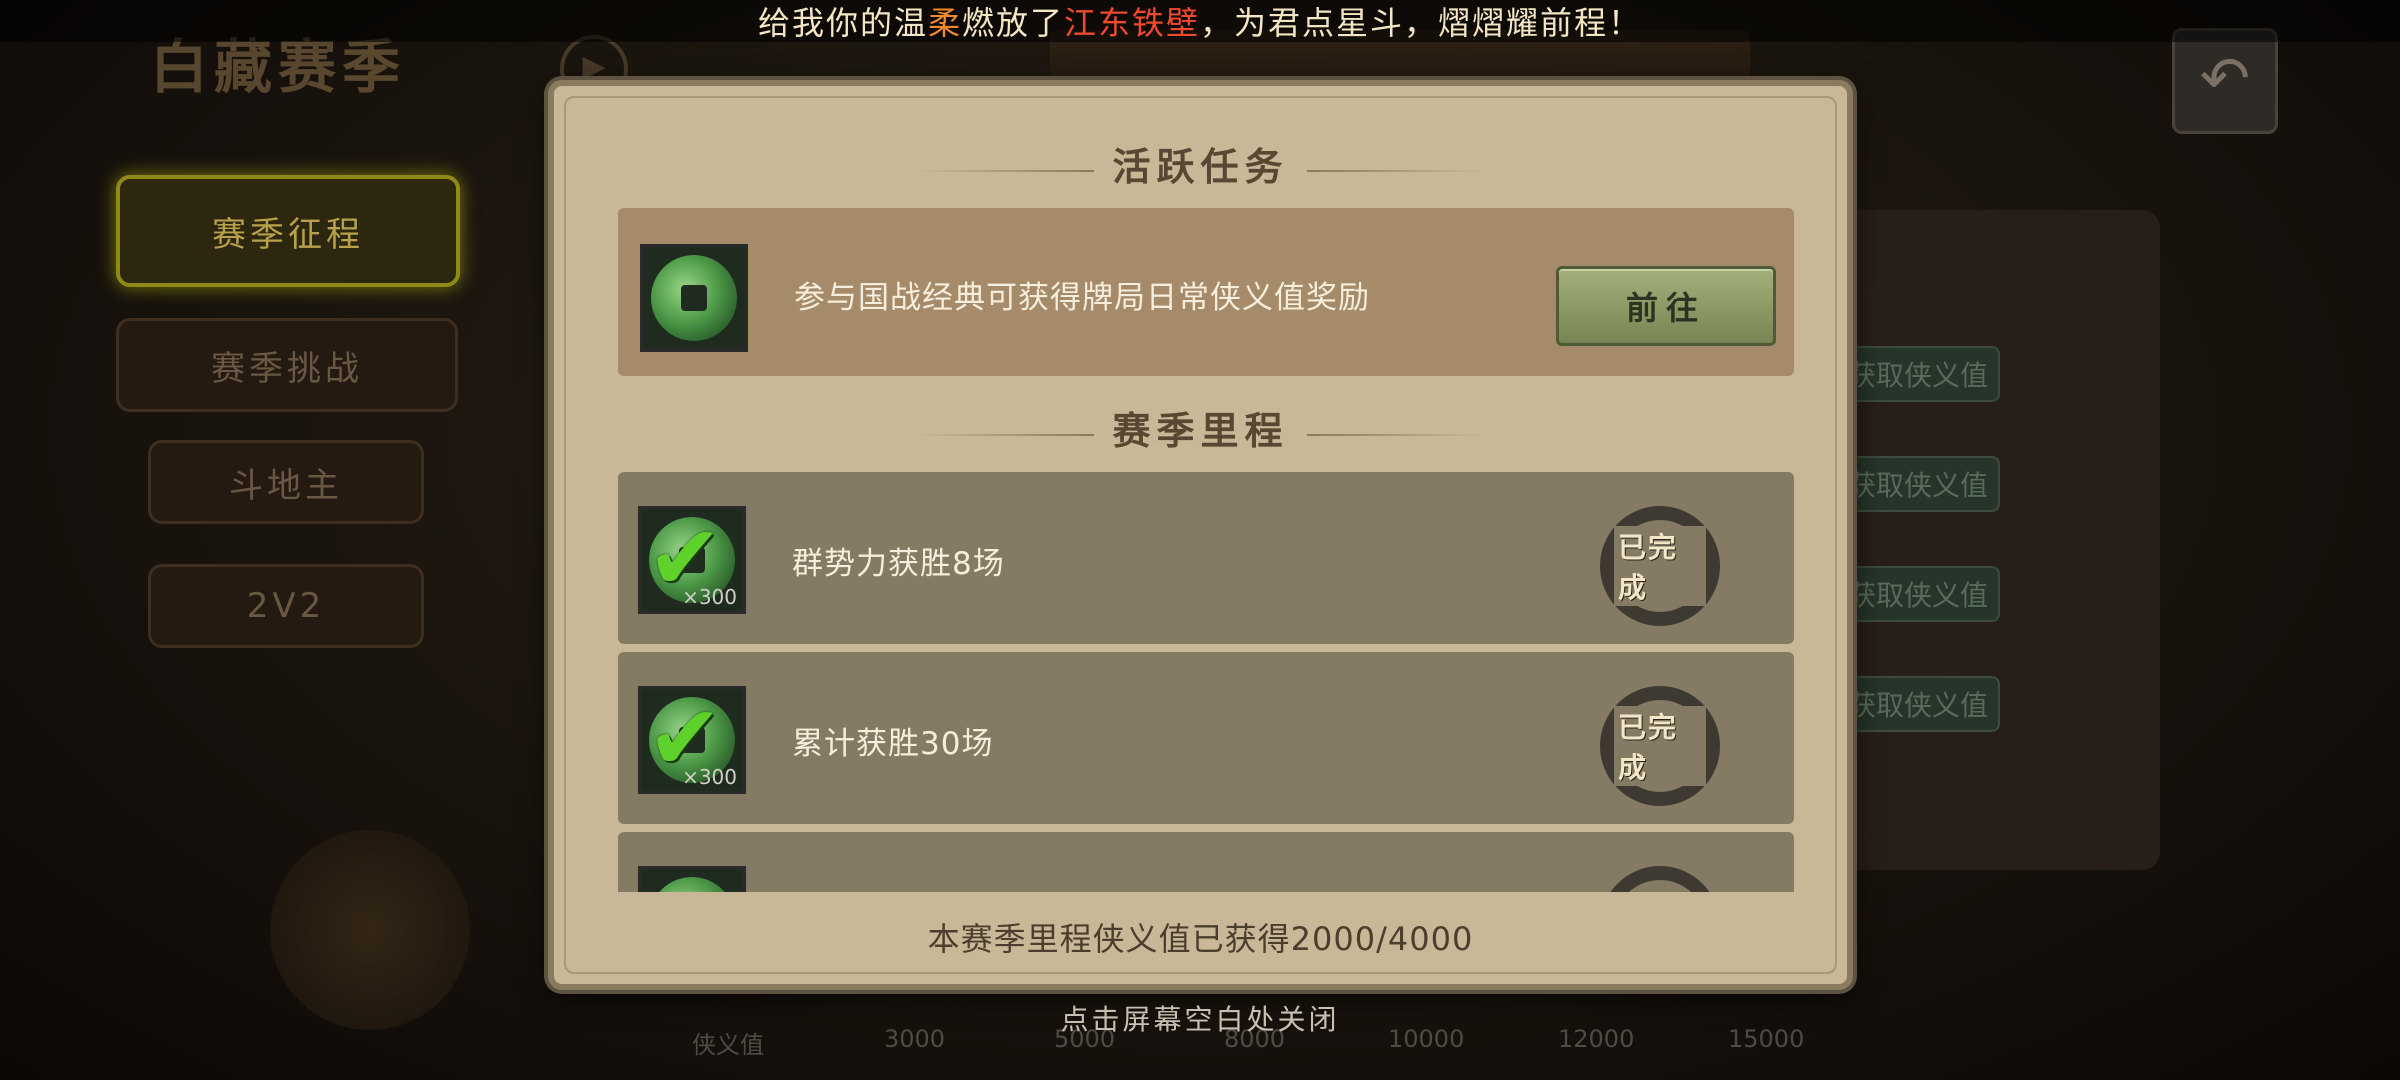 This screenshot has height=1080, width=2400. What do you see at coordinates (287, 365) in the screenshot?
I see `side-menu-season-challenge: 赛季挑战` at bounding box center [287, 365].